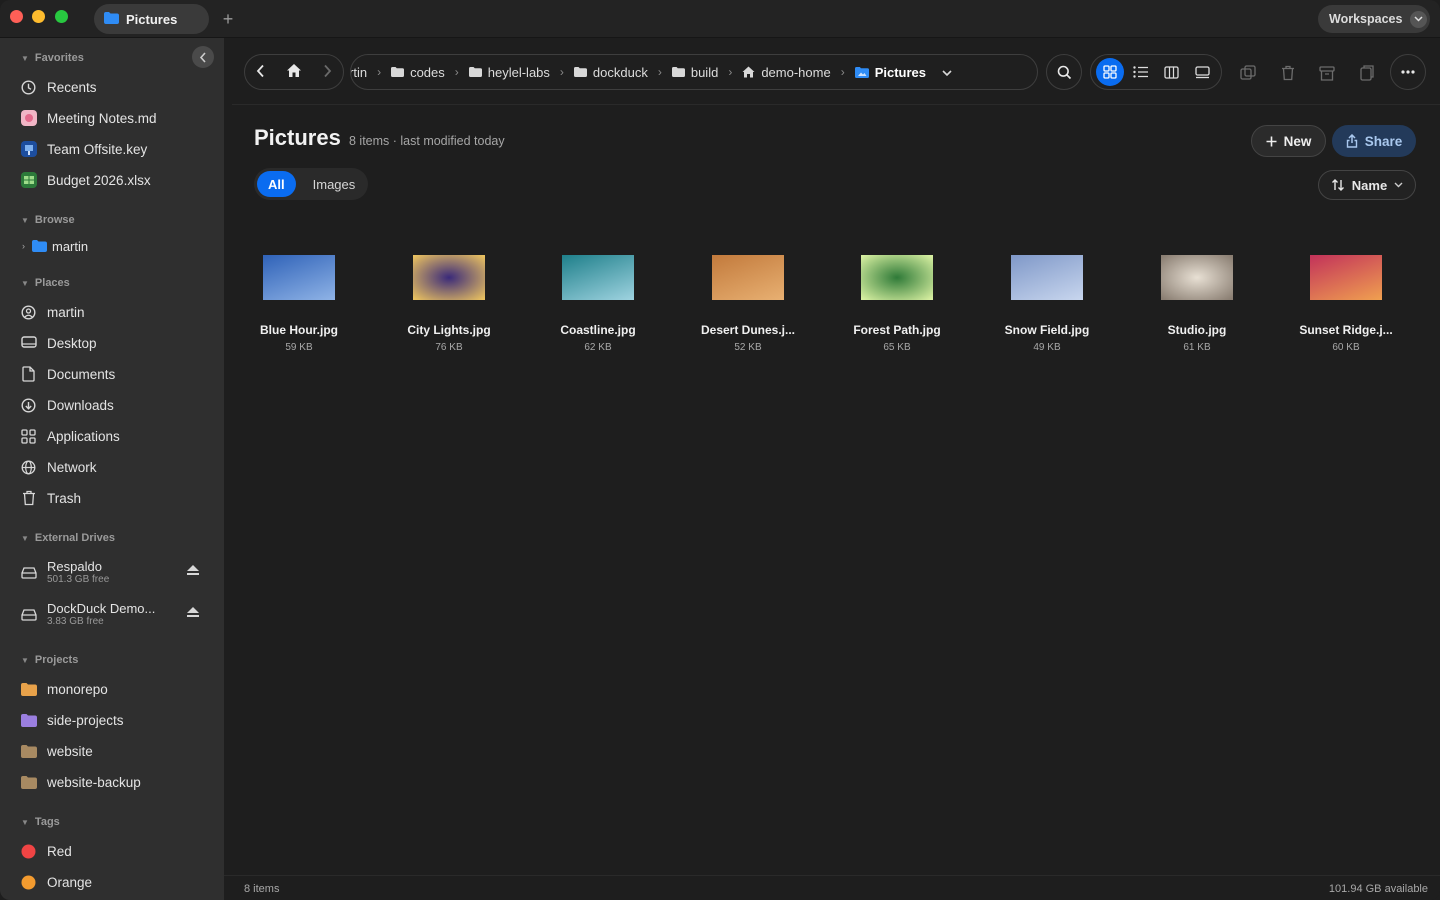 The image size is (1440, 900). I want to click on folder-icon, so click(678, 72).